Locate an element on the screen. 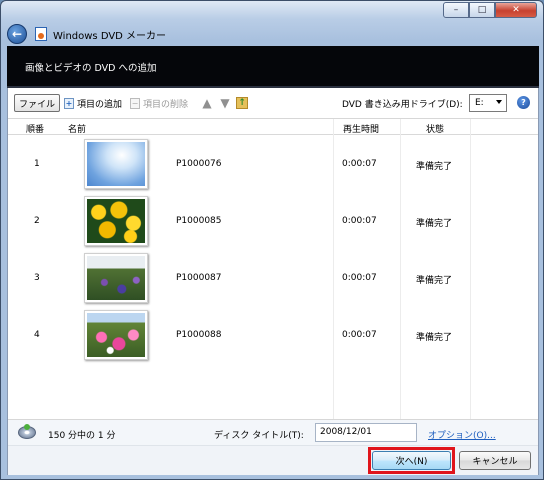 This screenshot has height=480, width=544. dvd-maker-icon is located at coordinates (41, 34).